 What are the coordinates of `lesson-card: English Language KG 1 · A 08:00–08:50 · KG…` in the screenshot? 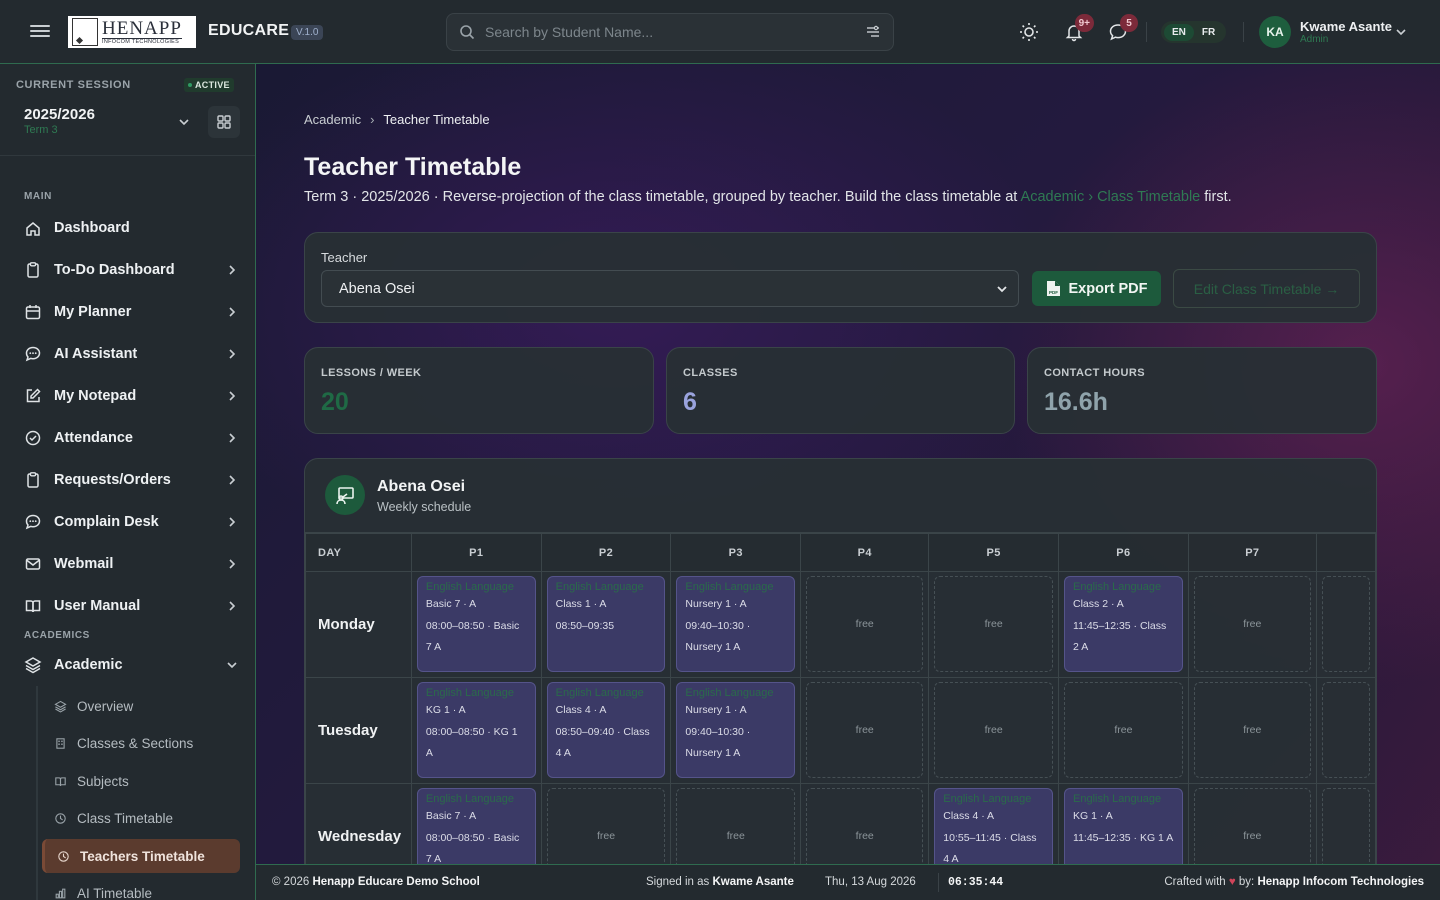 It's located at (476, 730).